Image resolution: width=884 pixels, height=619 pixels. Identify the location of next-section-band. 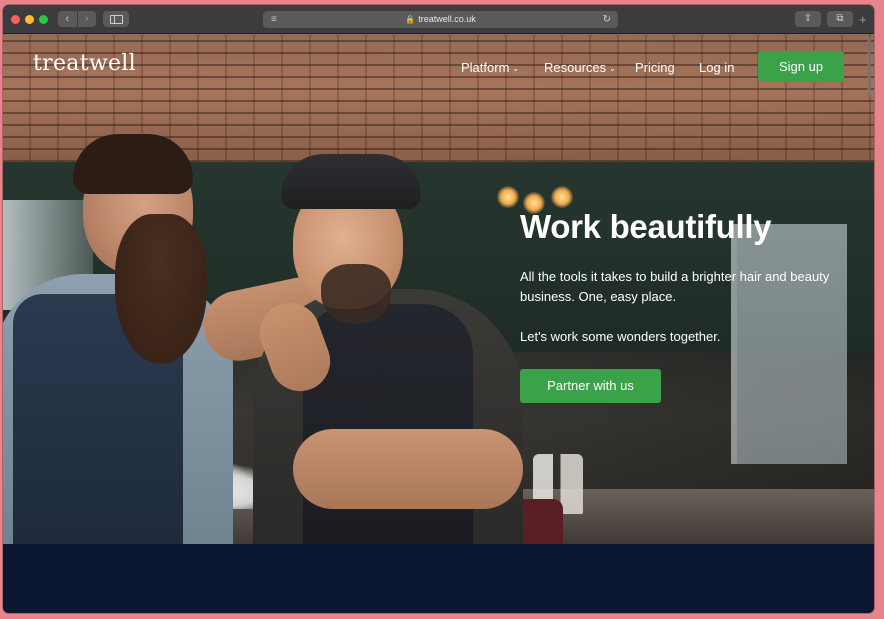
(438, 578).